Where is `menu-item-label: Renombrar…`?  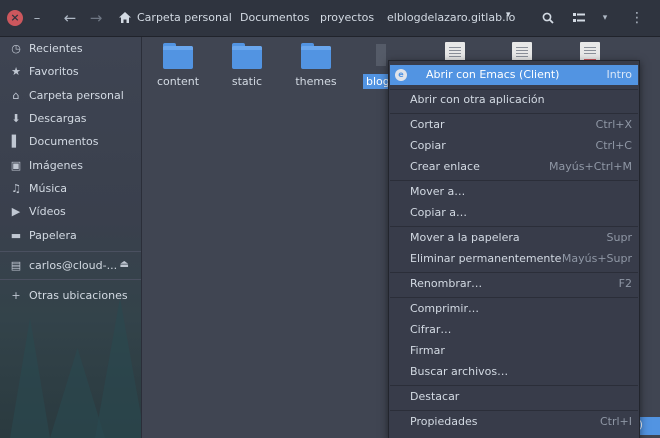
menu-item-label: Renombrar… is located at coordinates (446, 283).